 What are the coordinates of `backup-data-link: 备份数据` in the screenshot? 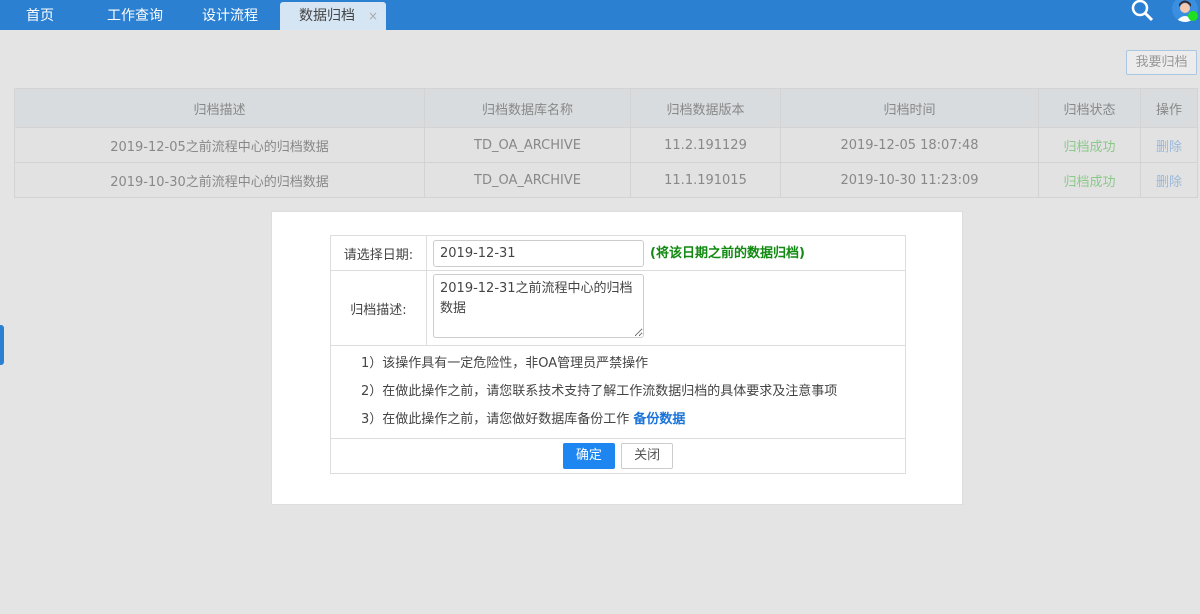 It's located at (659, 419).